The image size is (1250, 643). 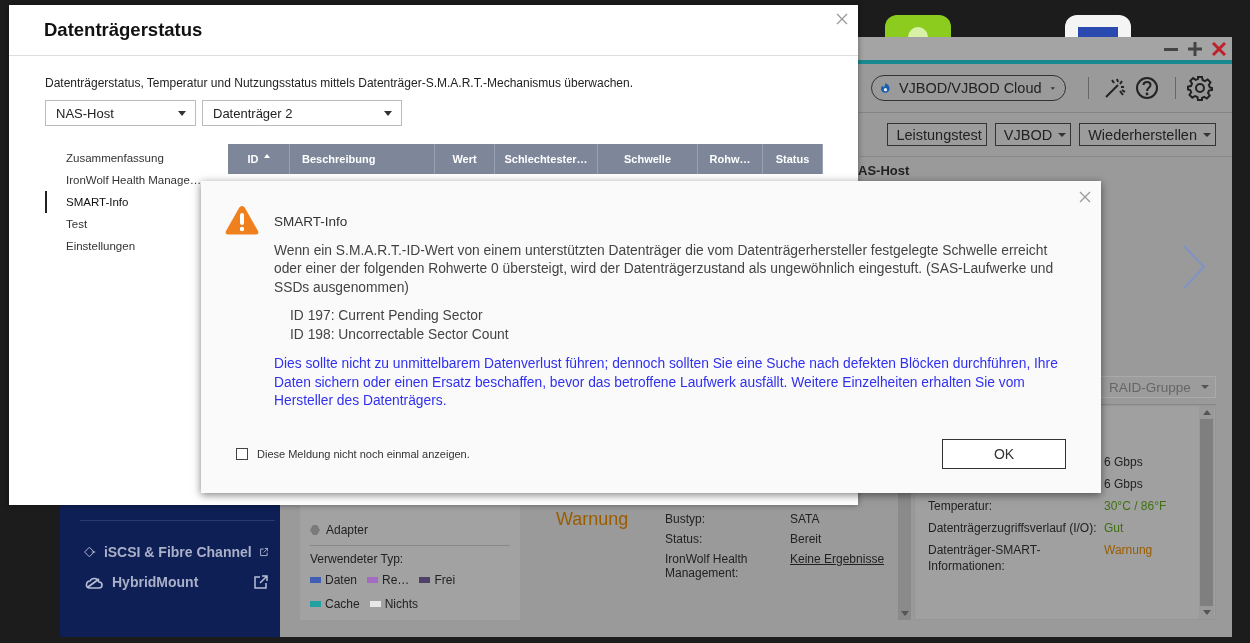 What do you see at coordinates (884, 170) in the screenshot?
I see `host-label: AS-Host` at bounding box center [884, 170].